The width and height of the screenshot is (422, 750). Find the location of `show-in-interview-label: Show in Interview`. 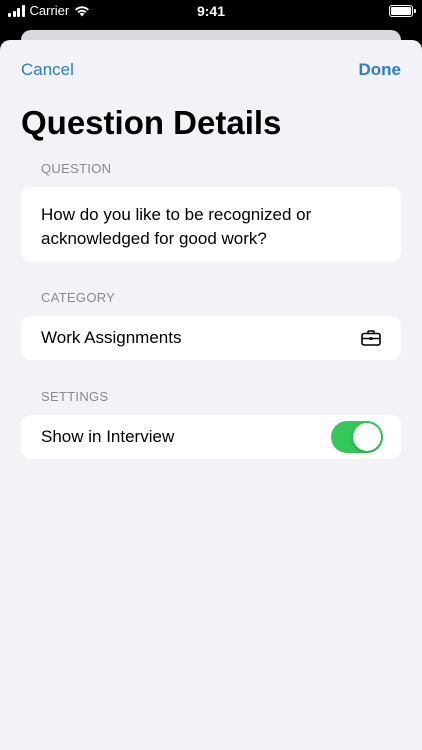

show-in-interview-label: Show in Interview is located at coordinates (108, 436).